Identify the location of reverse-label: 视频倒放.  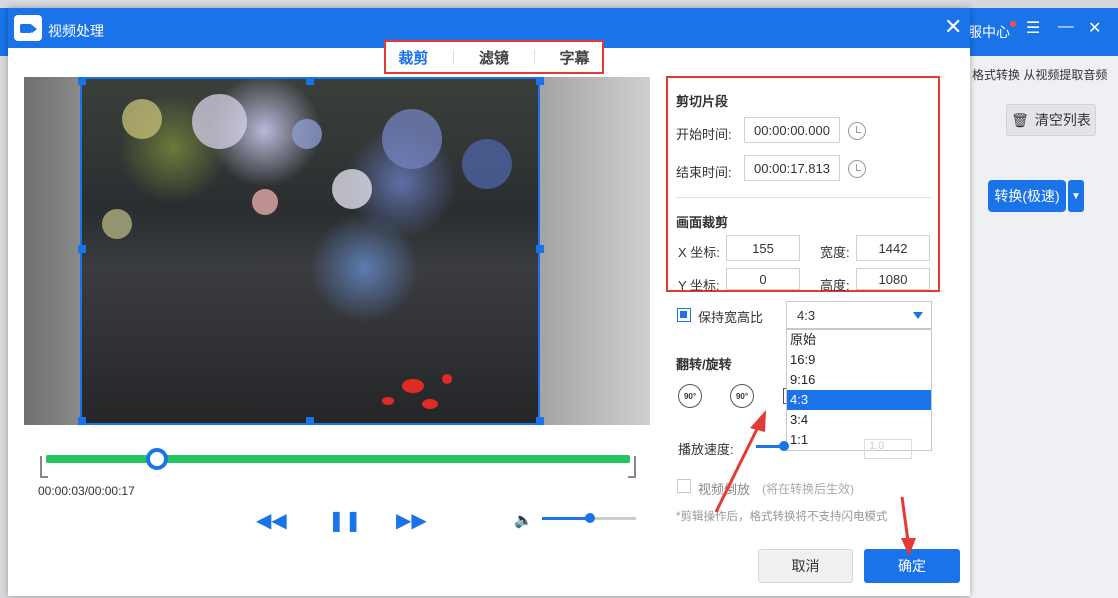
(724, 489).